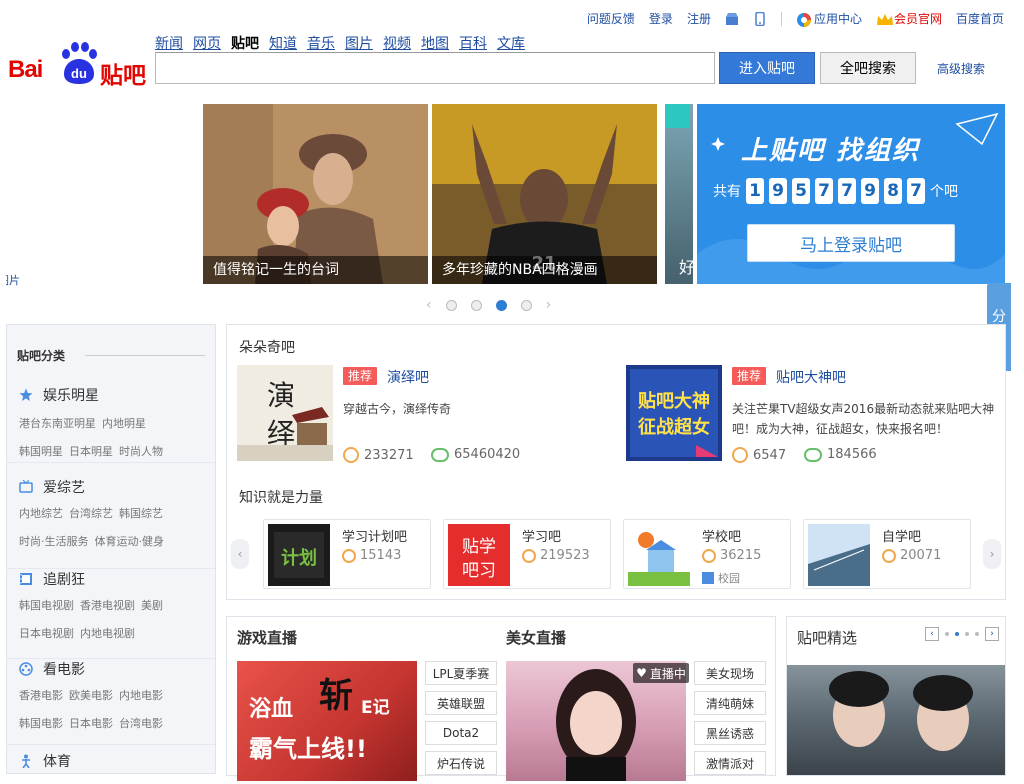  I want to click on post-count-value: 65460420, so click(487, 454).